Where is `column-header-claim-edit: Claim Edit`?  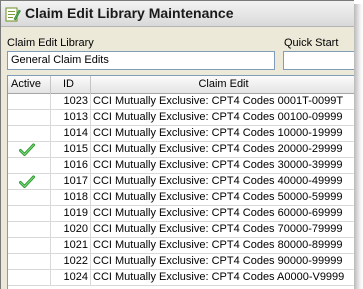
column-header-claim-edit: Claim Edit is located at coordinates (222, 85).